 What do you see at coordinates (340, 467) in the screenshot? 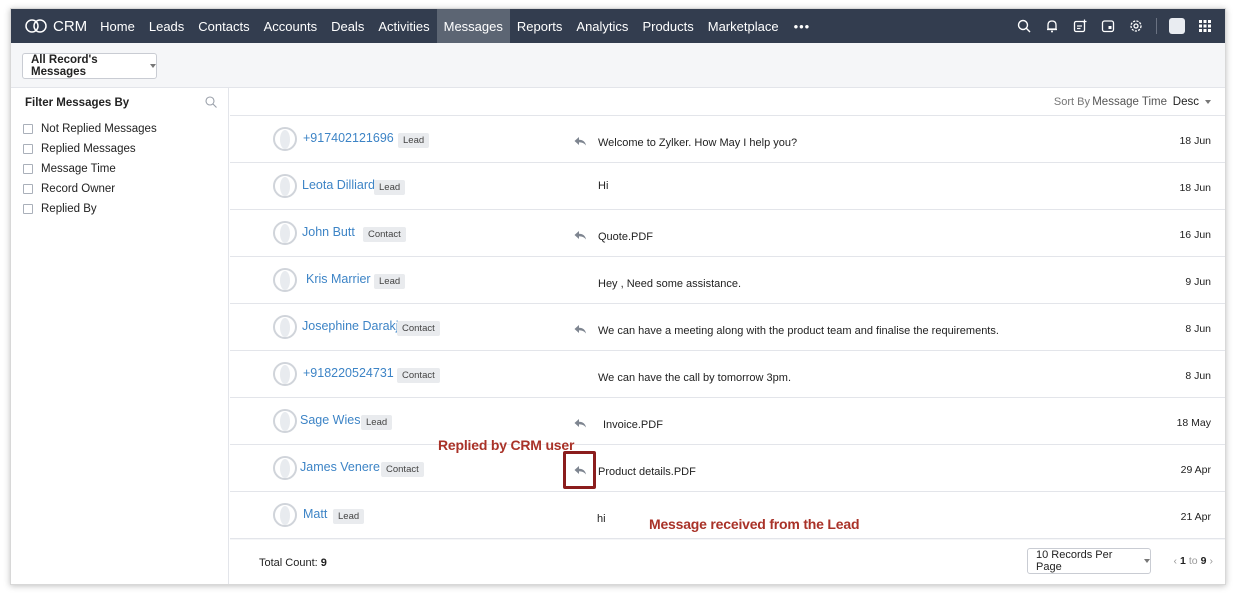
I see `record-name-link: James Venere` at bounding box center [340, 467].